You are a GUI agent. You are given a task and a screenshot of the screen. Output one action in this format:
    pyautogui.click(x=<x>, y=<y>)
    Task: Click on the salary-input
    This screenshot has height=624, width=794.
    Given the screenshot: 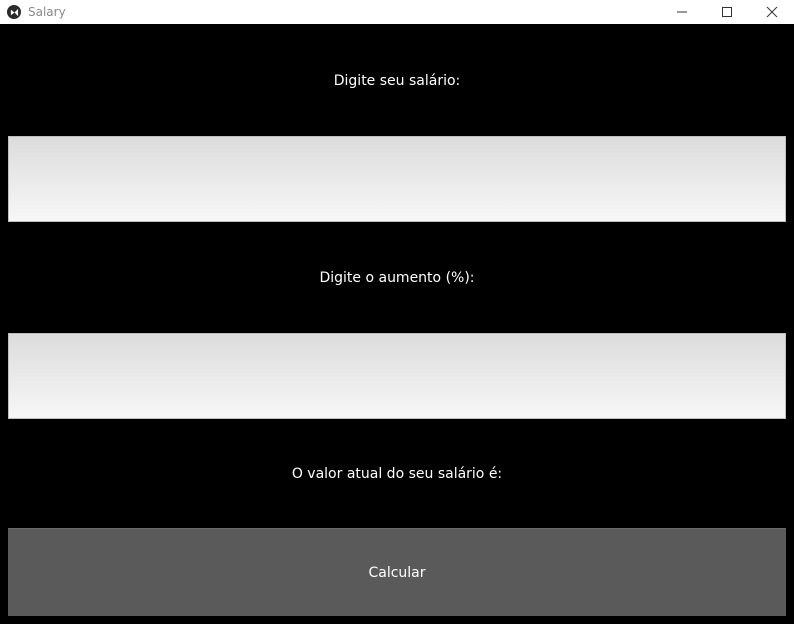 What is the action you would take?
    pyautogui.click(x=397, y=179)
    